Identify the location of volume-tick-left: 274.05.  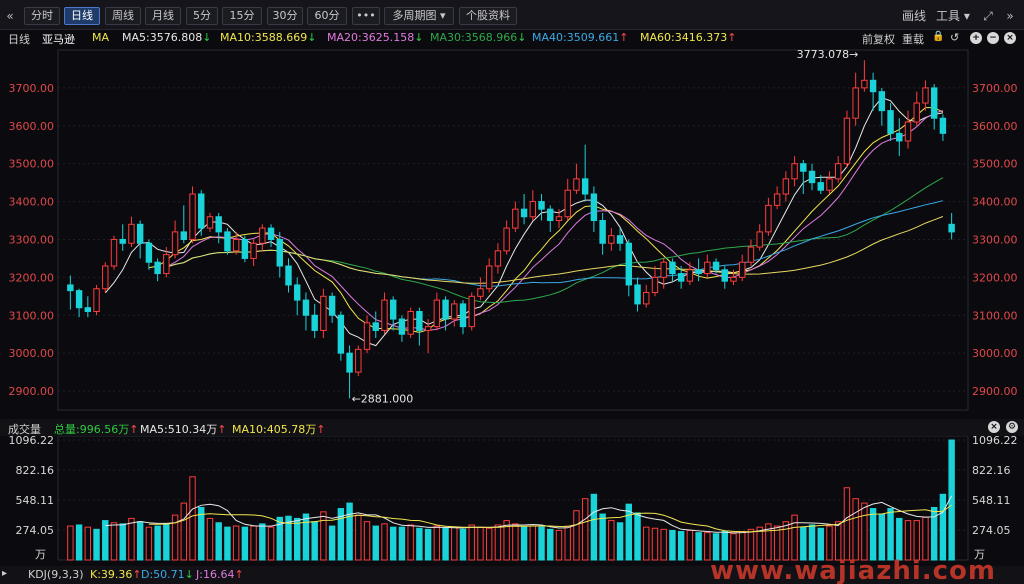
(35, 530).